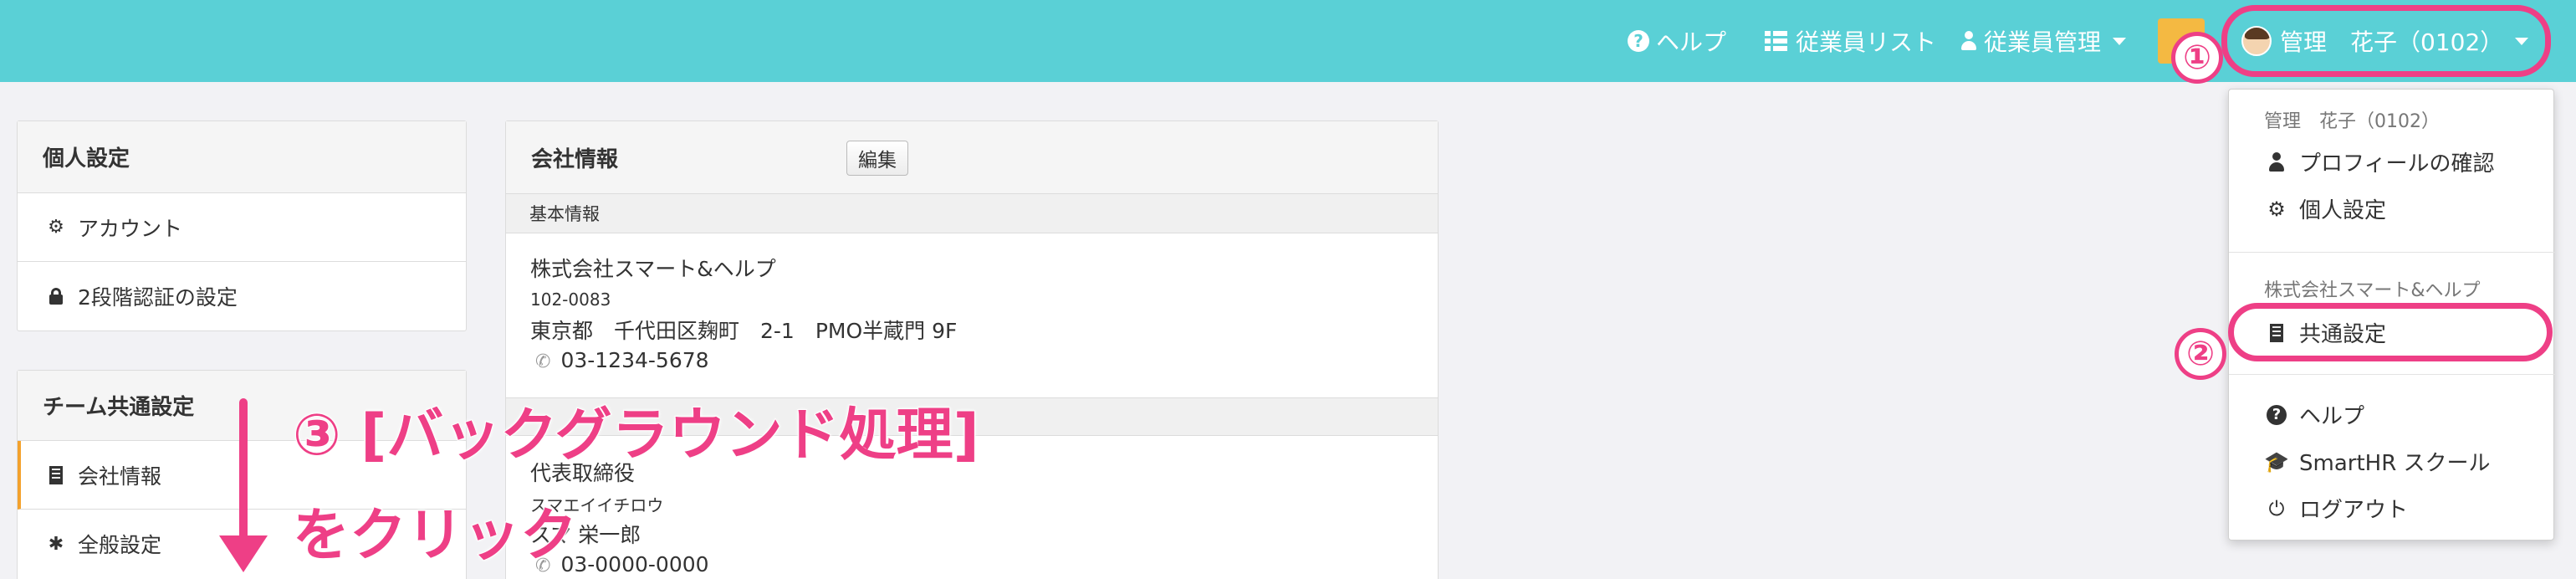 Image resolution: width=2576 pixels, height=579 pixels. What do you see at coordinates (877, 158) in the screenshot?
I see `edit-button: 編集` at bounding box center [877, 158].